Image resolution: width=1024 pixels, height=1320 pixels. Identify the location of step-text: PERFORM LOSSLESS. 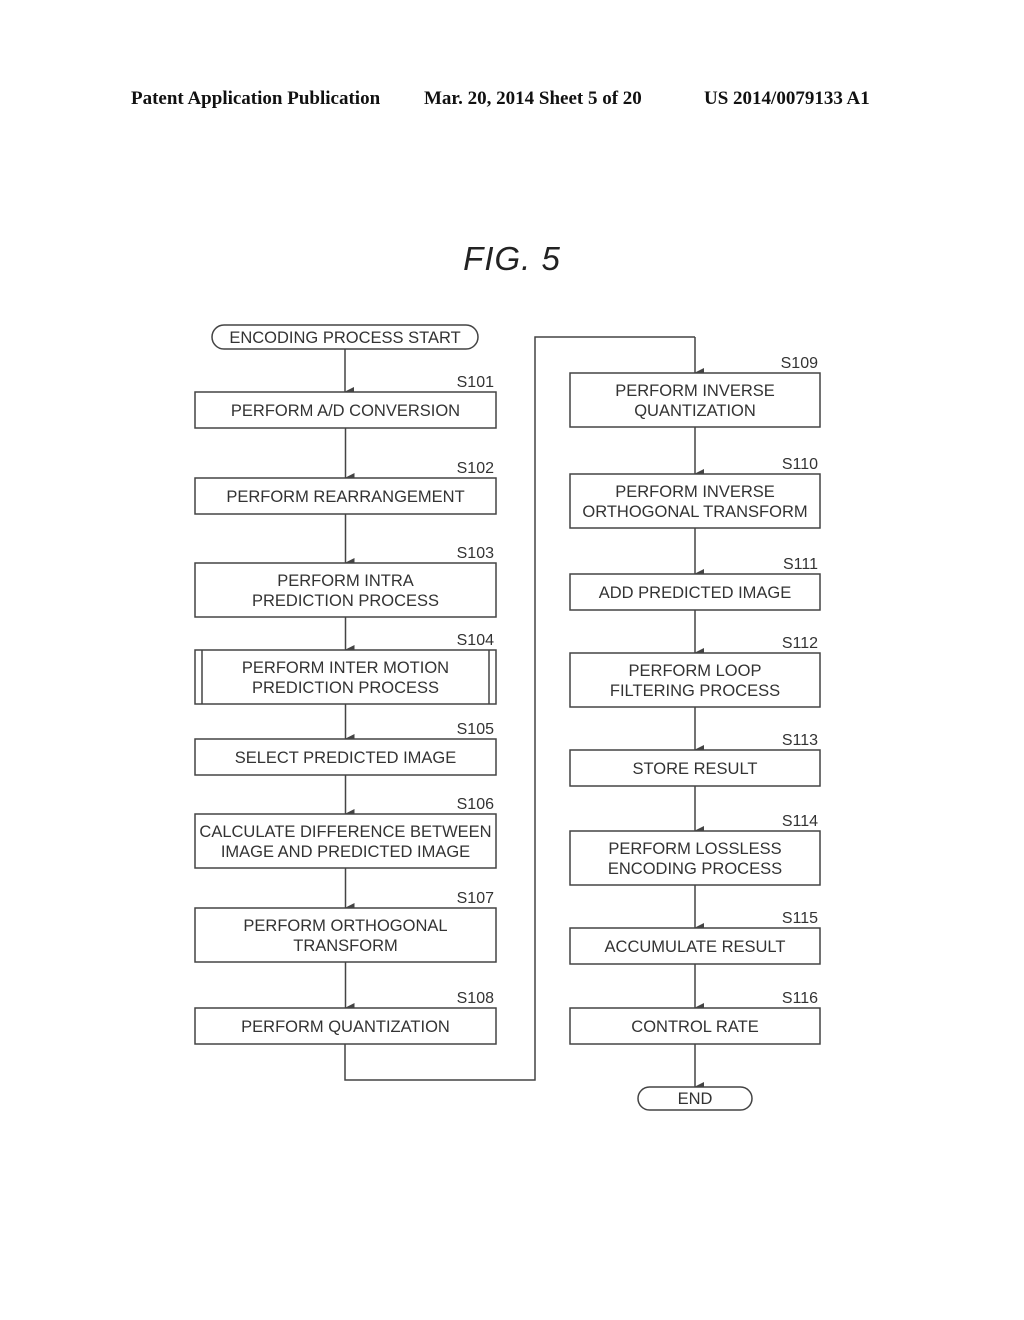
(694, 849).